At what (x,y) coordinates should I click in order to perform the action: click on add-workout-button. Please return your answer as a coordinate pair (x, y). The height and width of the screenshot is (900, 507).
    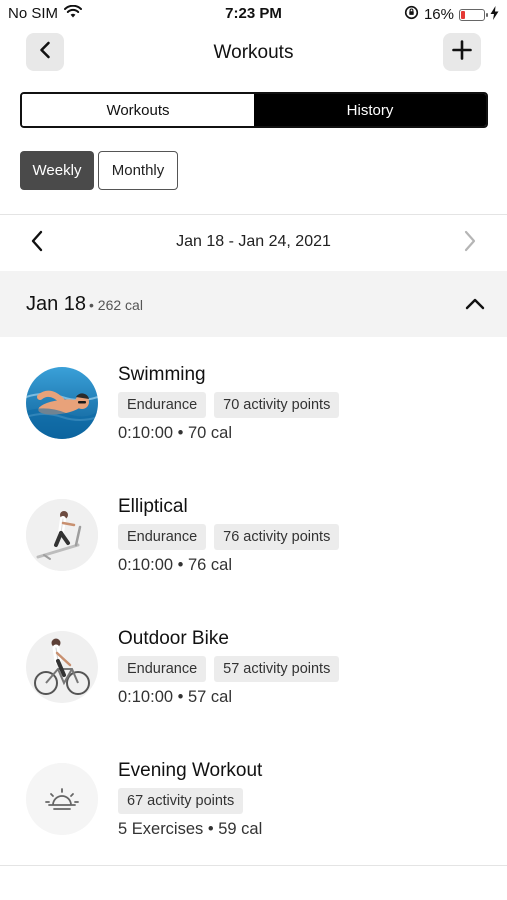
    Looking at the image, I should click on (462, 52).